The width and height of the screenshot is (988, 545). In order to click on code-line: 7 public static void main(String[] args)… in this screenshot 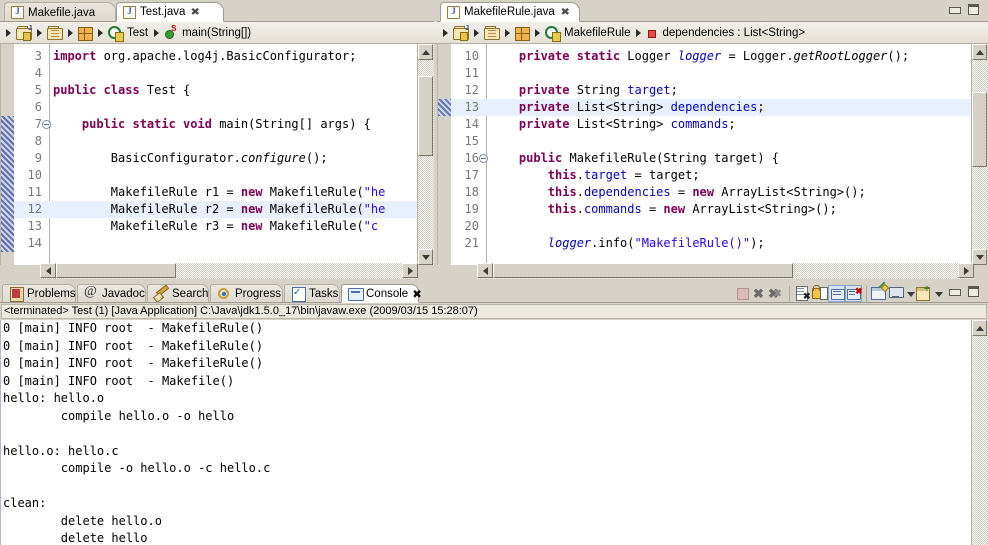, I will do `click(217, 124)`.